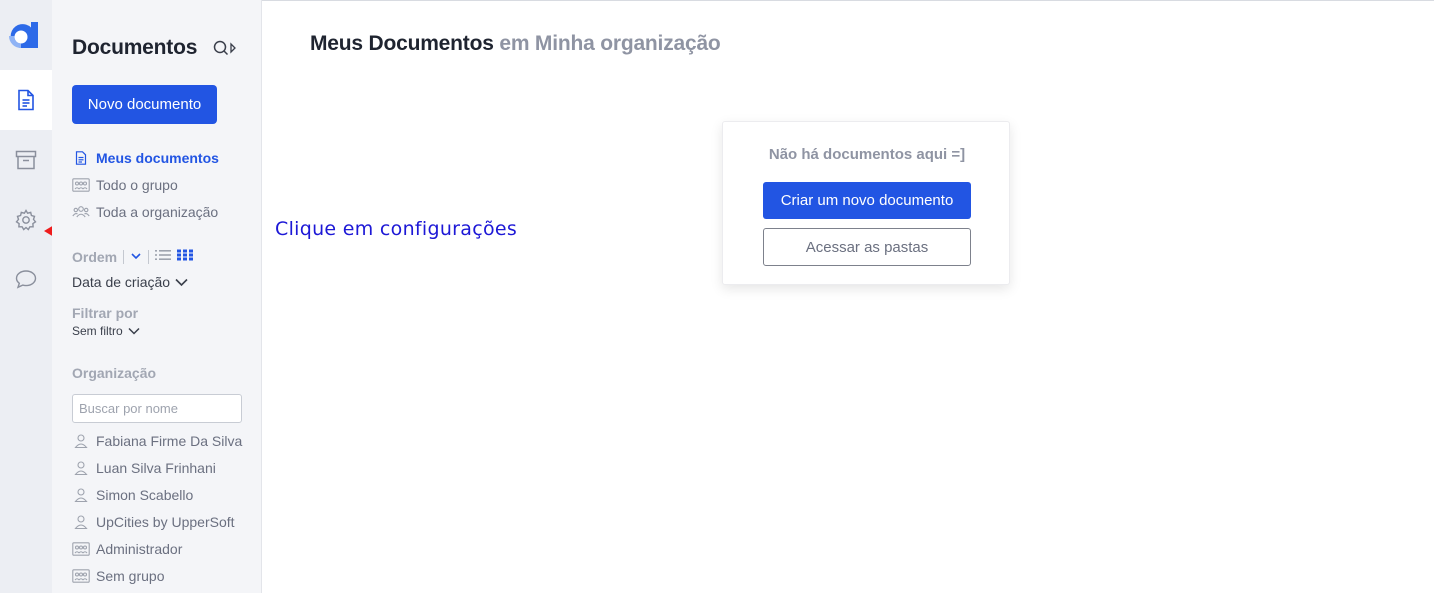 Image resolution: width=1434 pixels, height=593 pixels. I want to click on page-title-context: em Minha organização, so click(610, 43).